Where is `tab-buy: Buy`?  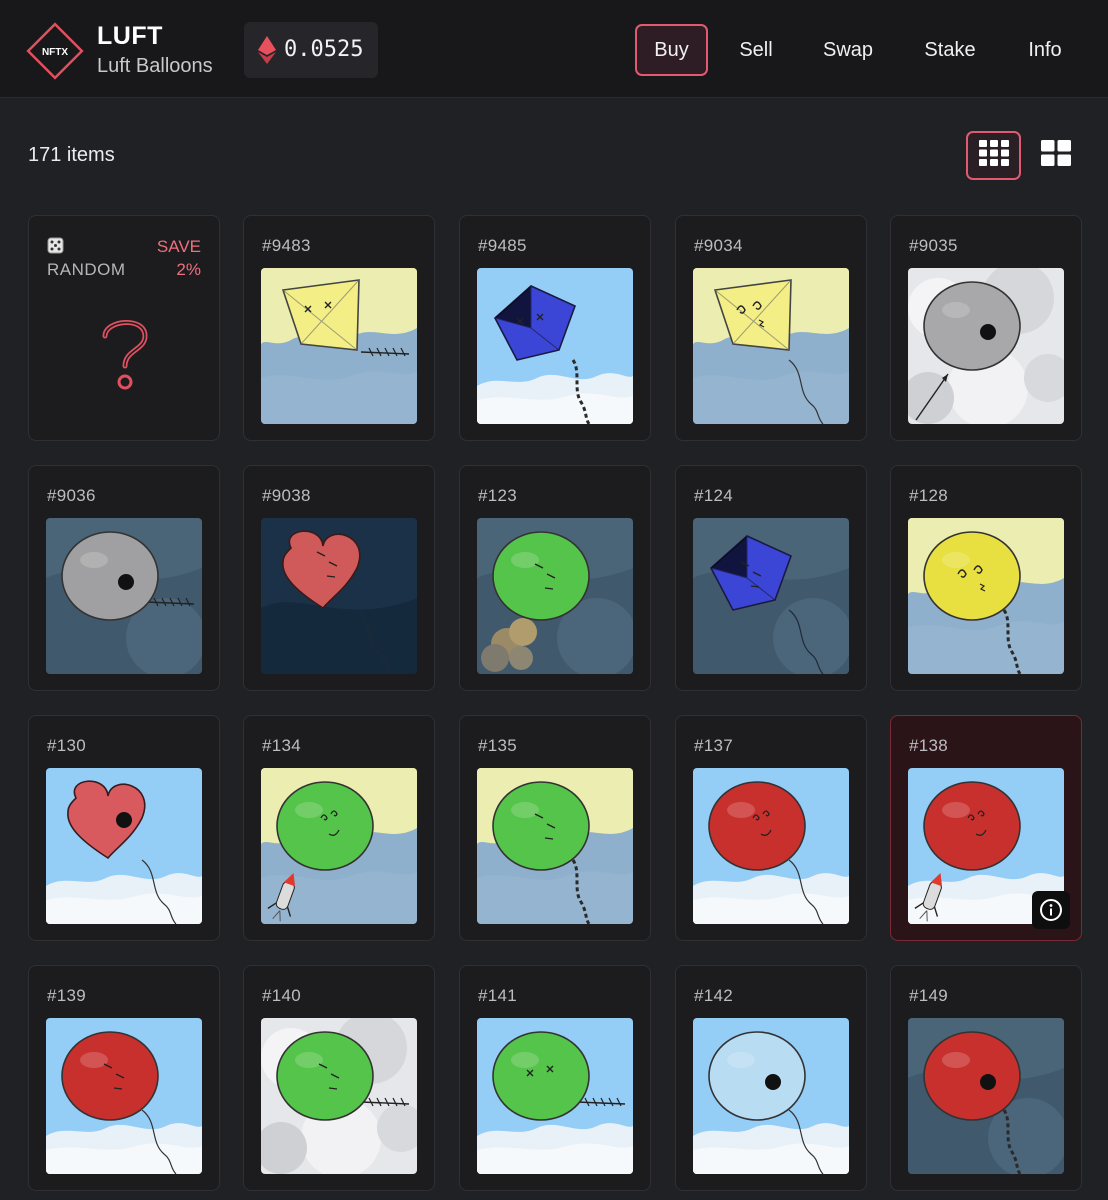
tab-buy: Buy is located at coordinates (671, 50).